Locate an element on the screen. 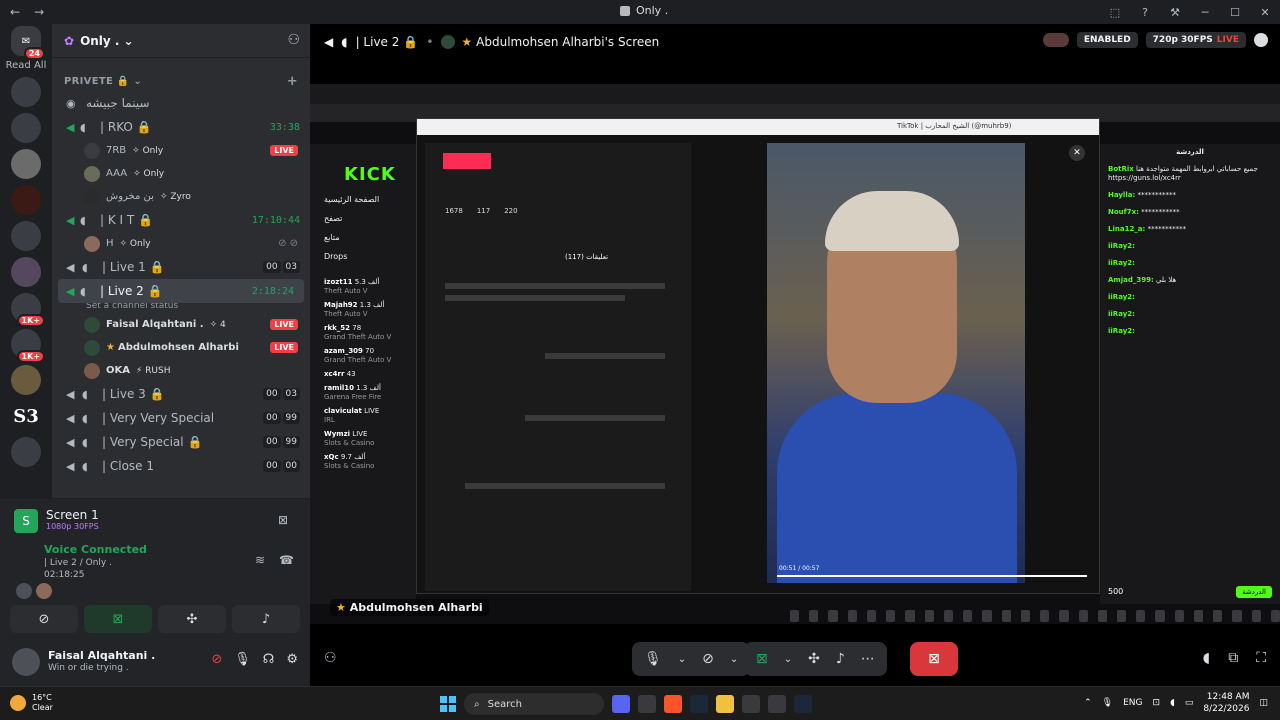 The height and width of the screenshot is (720, 1280). voice-connected-label: Voice Connected is located at coordinates (95, 549).